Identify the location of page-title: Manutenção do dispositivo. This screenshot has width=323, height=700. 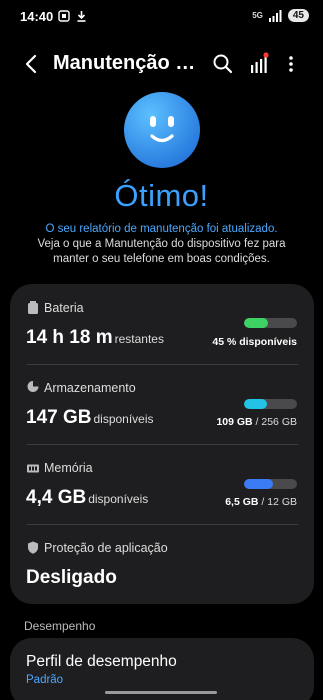
(128, 63).